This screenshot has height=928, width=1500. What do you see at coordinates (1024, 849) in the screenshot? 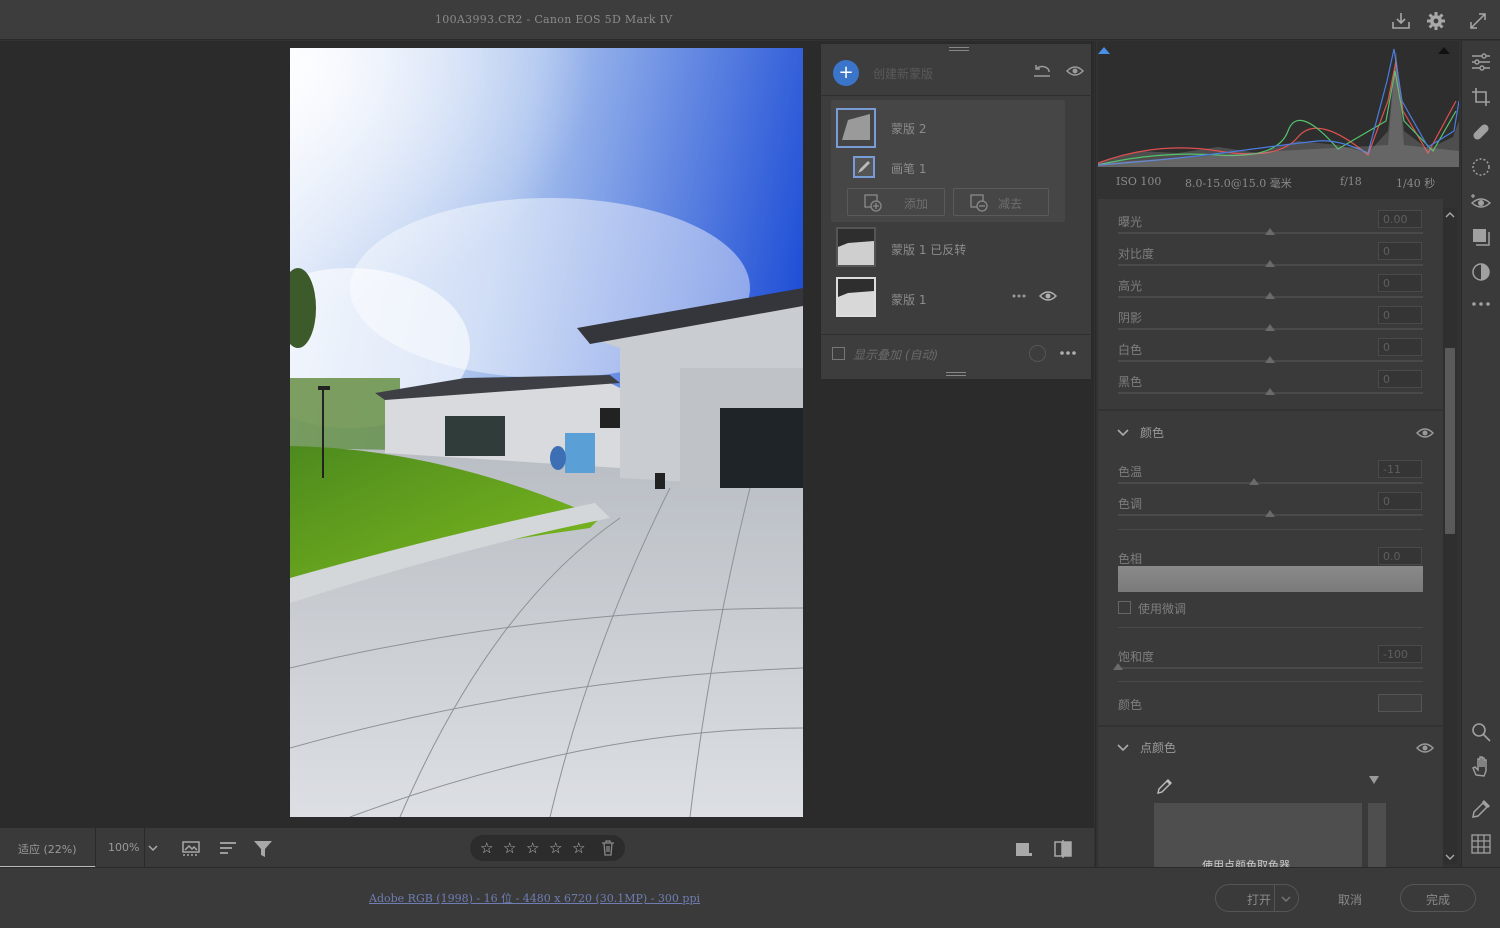
I see `single-view-icon` at bounding box center [1024, 849].